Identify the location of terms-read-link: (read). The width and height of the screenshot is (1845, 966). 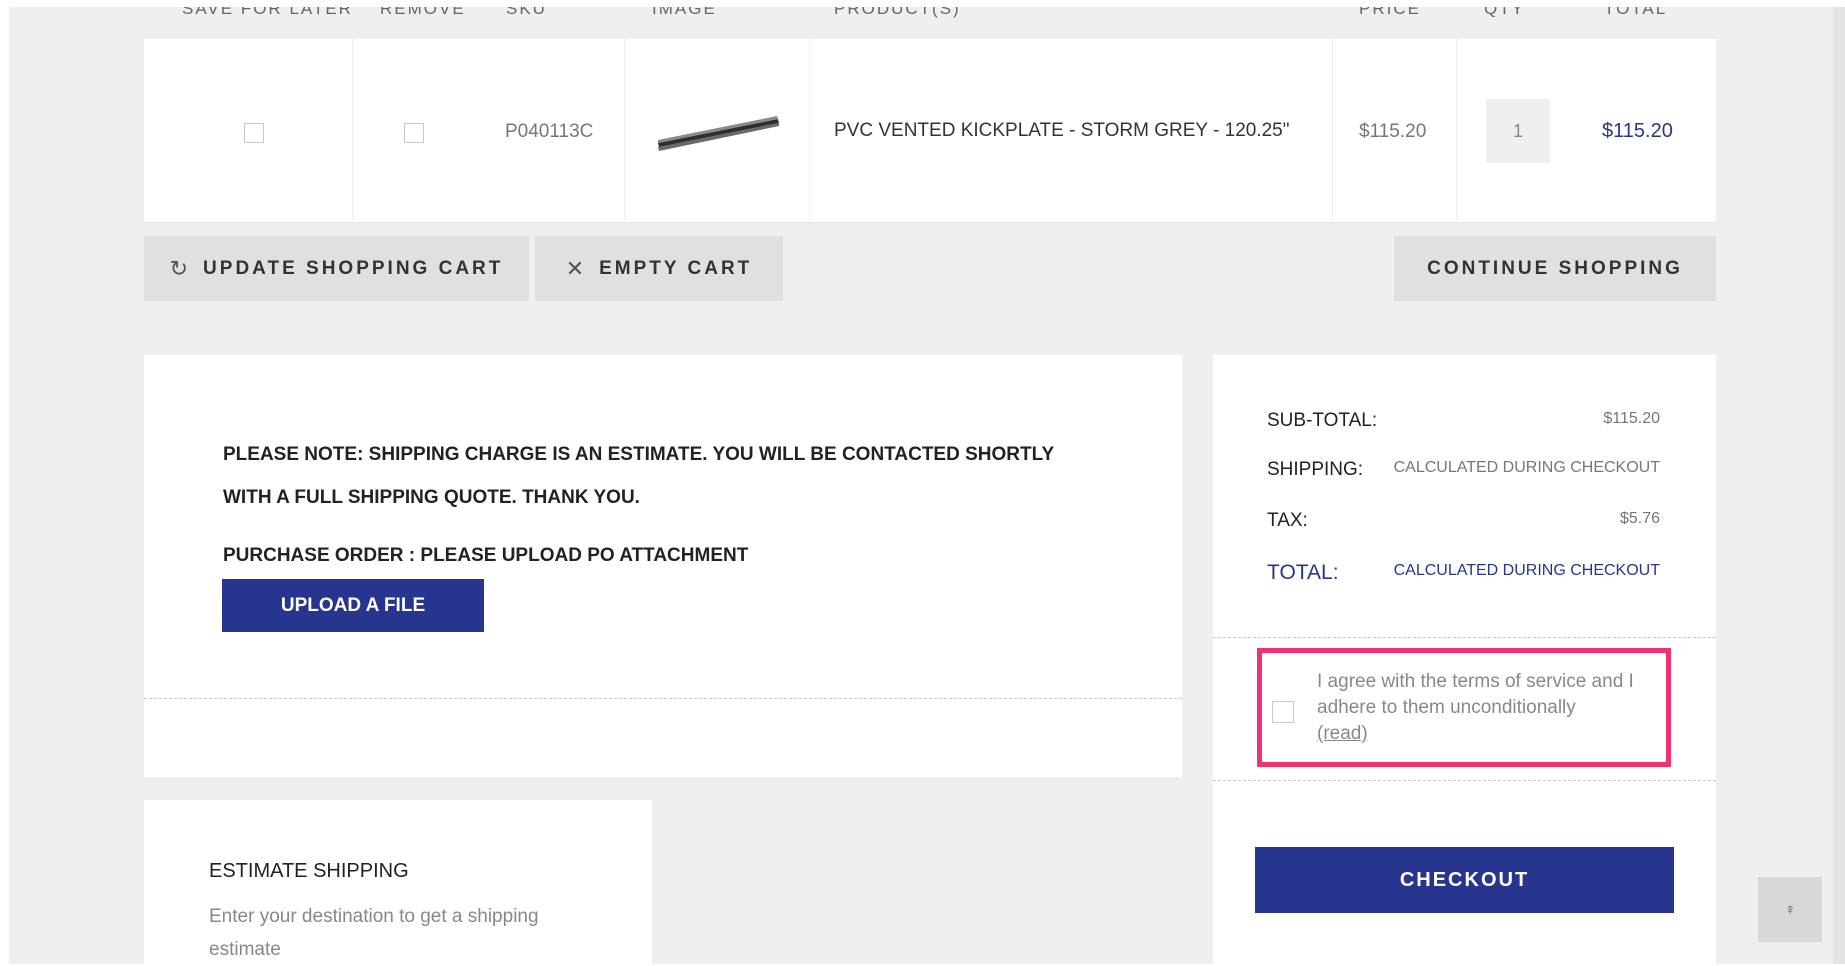
(1342, 733).